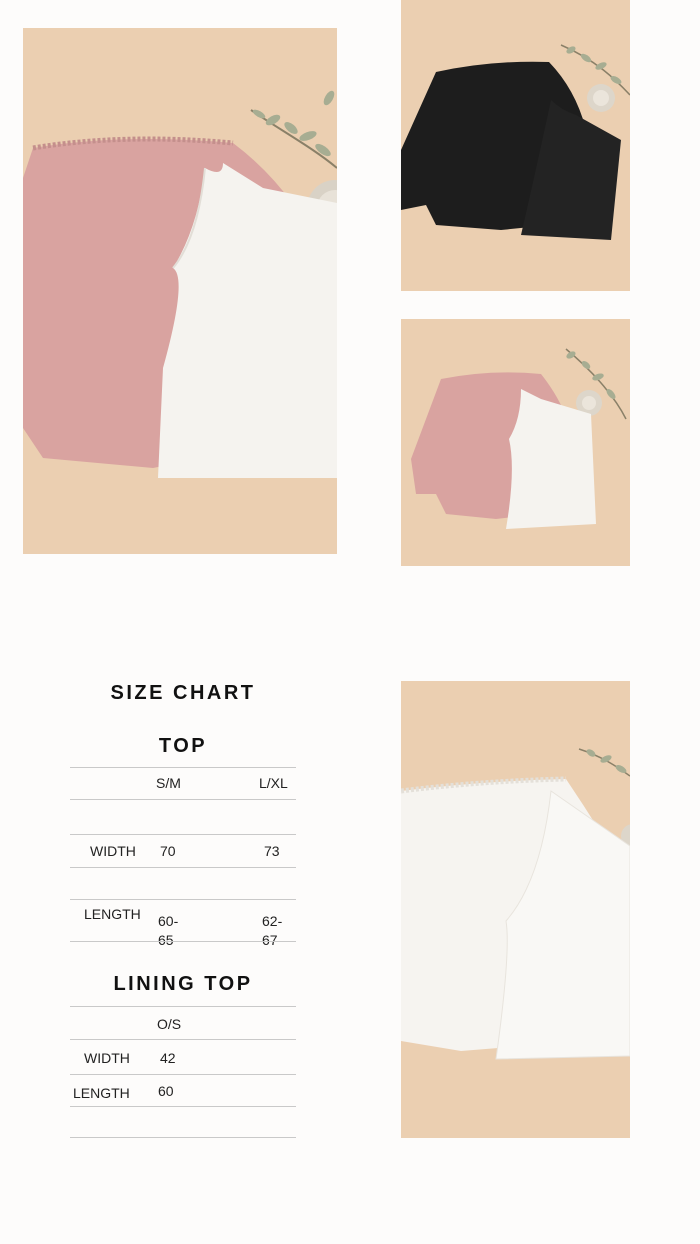  Describe the element at coordinates (168, 1058) in the screenshot. I see `table-cell: 42` at that location.